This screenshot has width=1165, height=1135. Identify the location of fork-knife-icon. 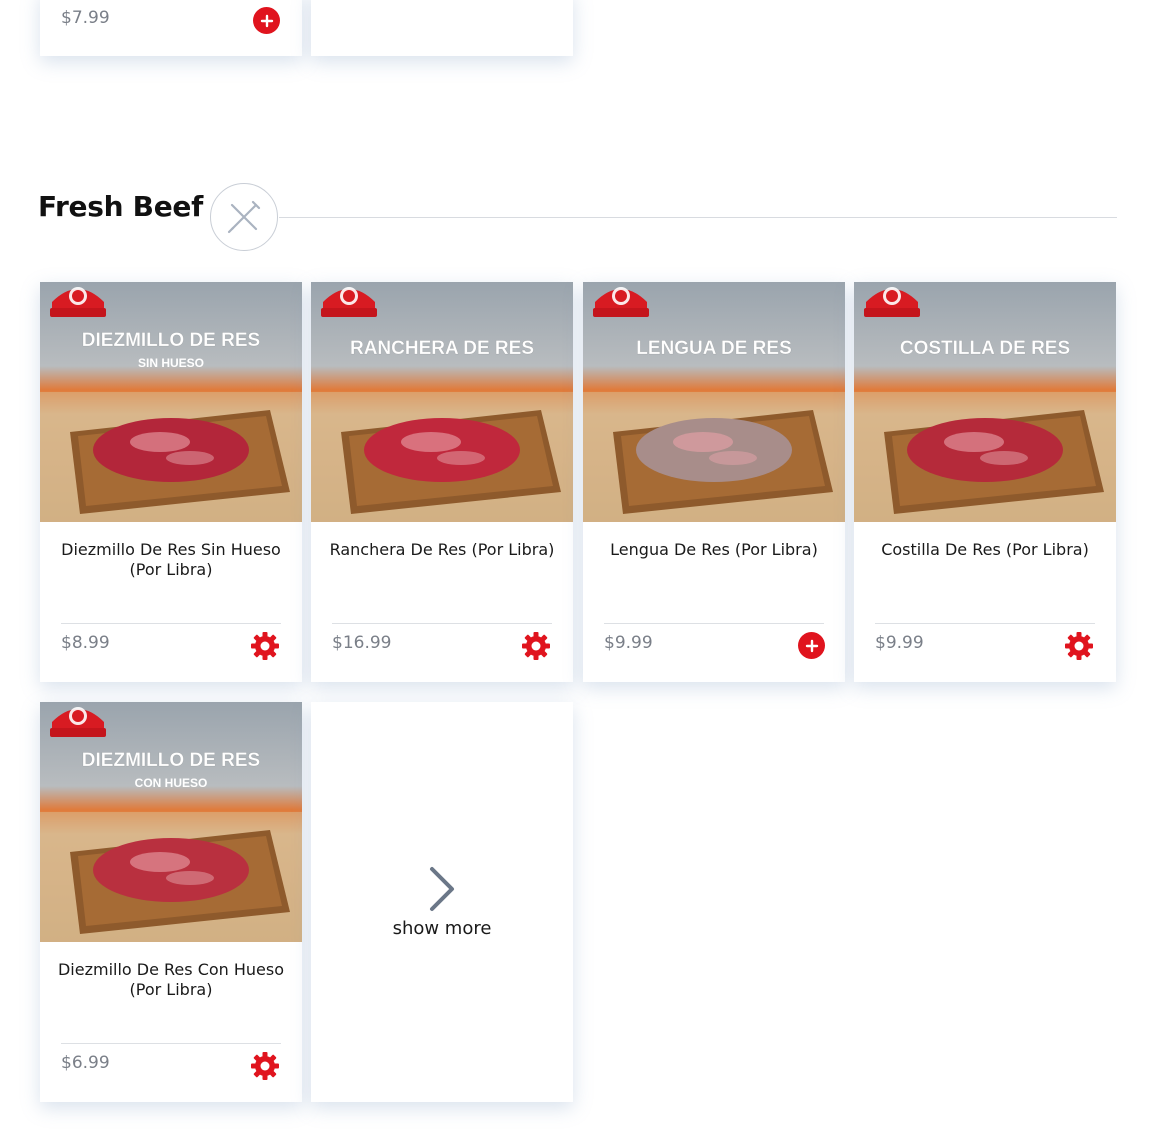
(244, 217).